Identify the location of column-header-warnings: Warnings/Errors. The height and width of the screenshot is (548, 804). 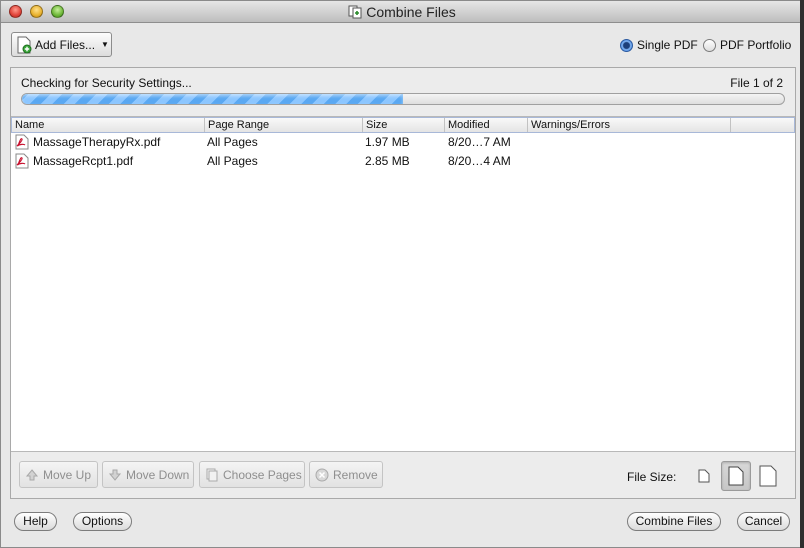
(629, 125).